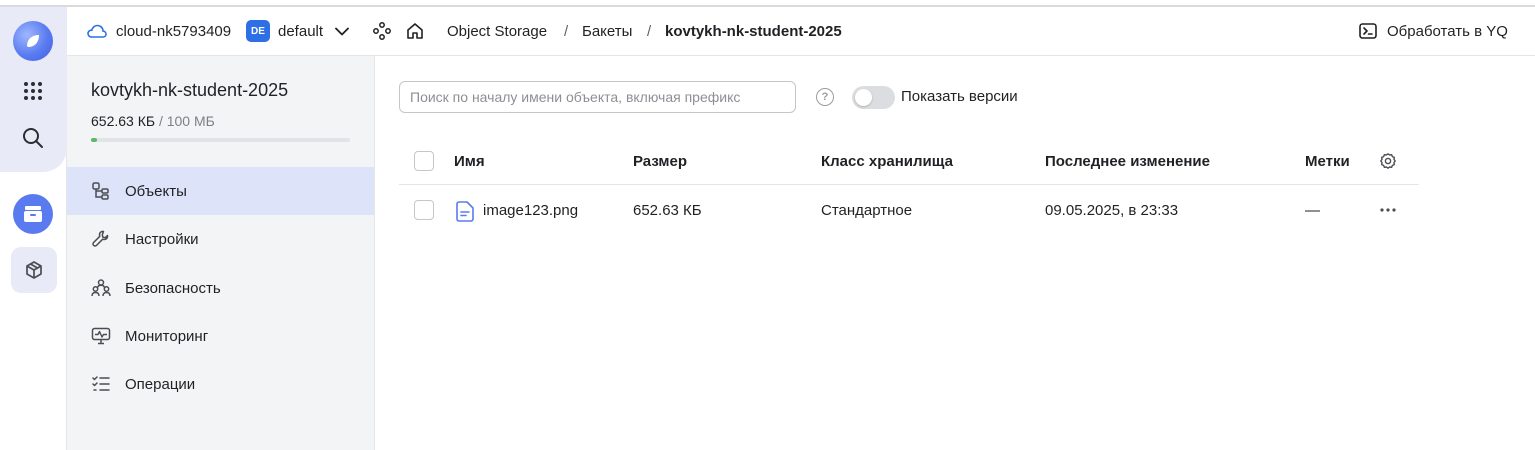 The image size is (1535, 450). I want to click on column-last-modified: Последнее изменение, so click(1127, 161).